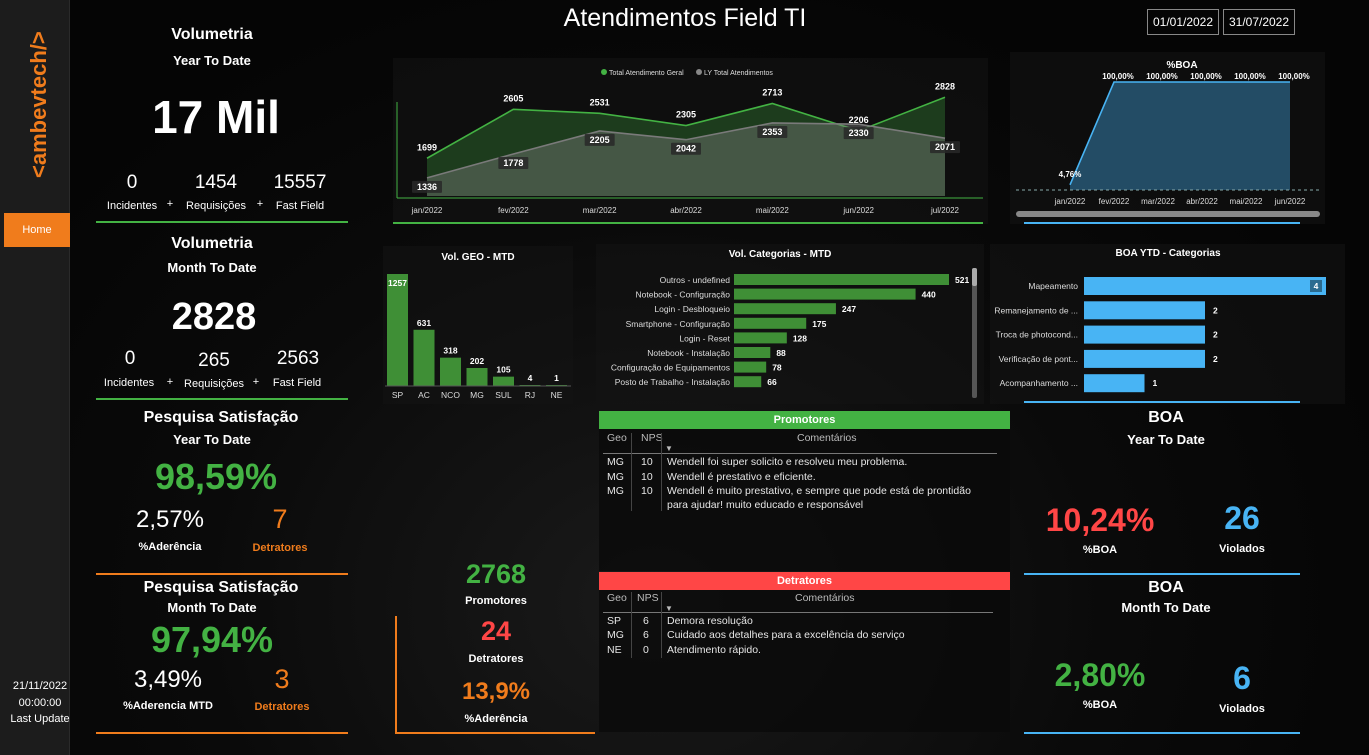 The image size is (1369, 755). I want to click on logo-text: <ambevtech/>, so click(38, 104).